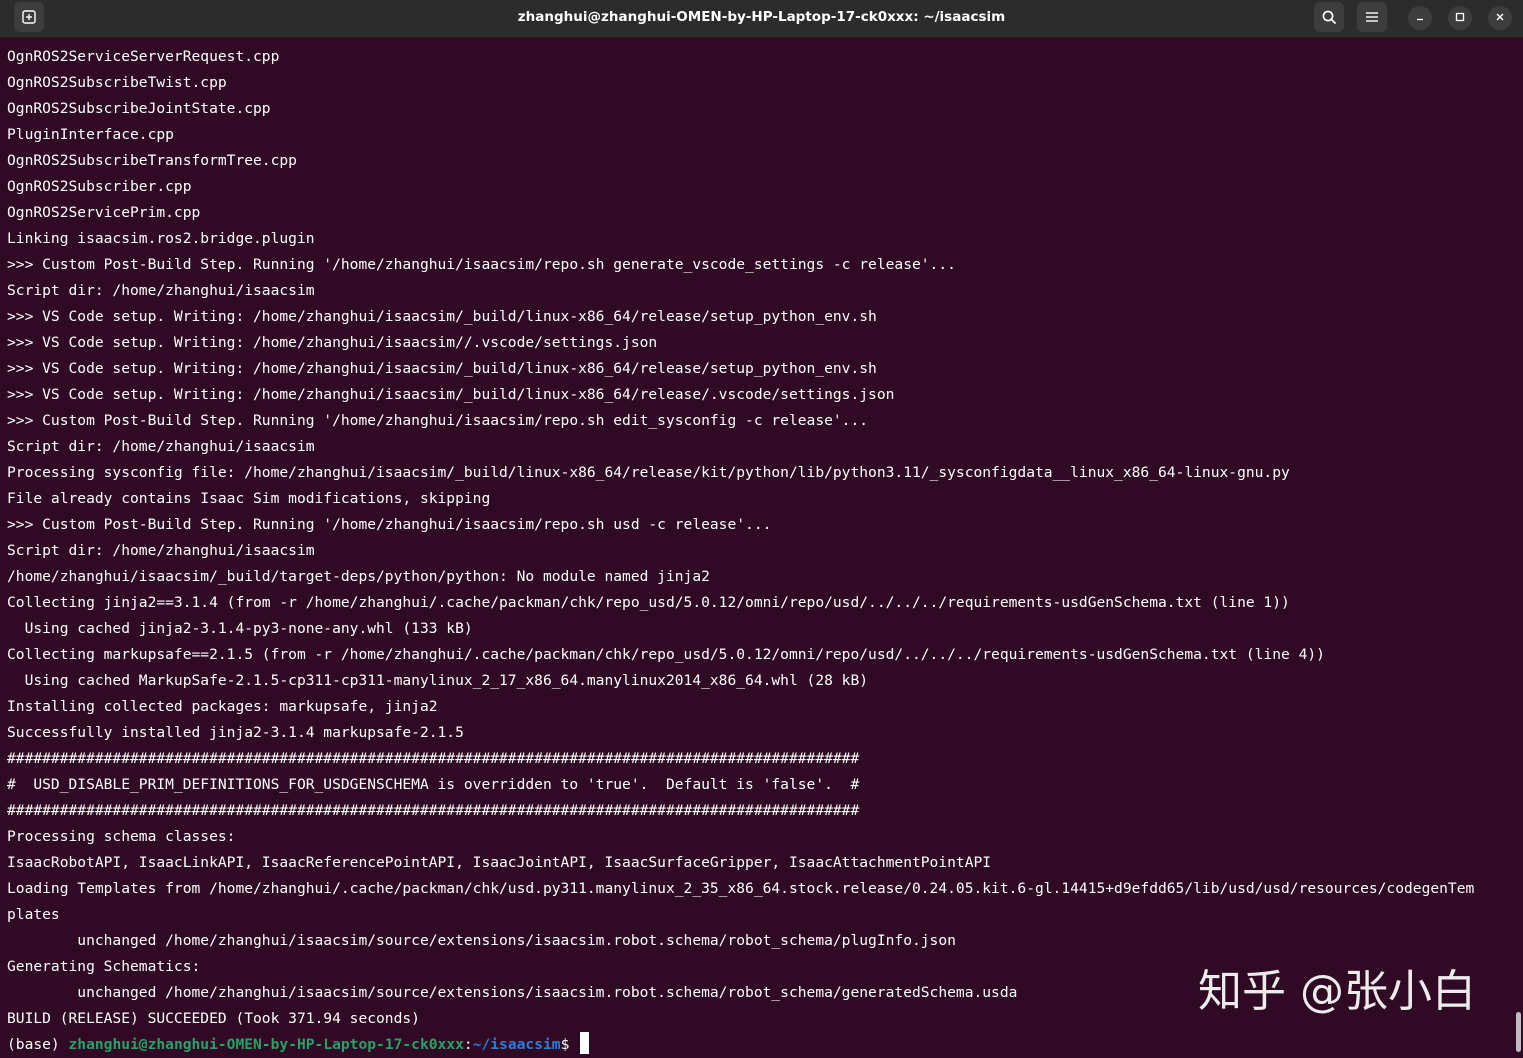 The width and height of the screenshot is (1523, 1058). Describe the element at coordinates (152, 160) in the screenshot. I see `terminal-line: OgnROS2SubscribeTransformTree.cpp` at that location.